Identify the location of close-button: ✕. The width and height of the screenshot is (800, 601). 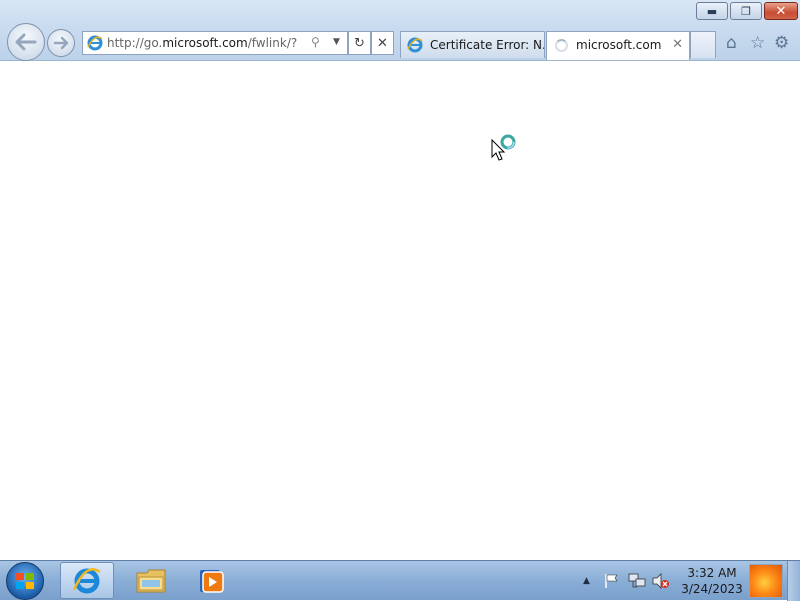
(781, 11).